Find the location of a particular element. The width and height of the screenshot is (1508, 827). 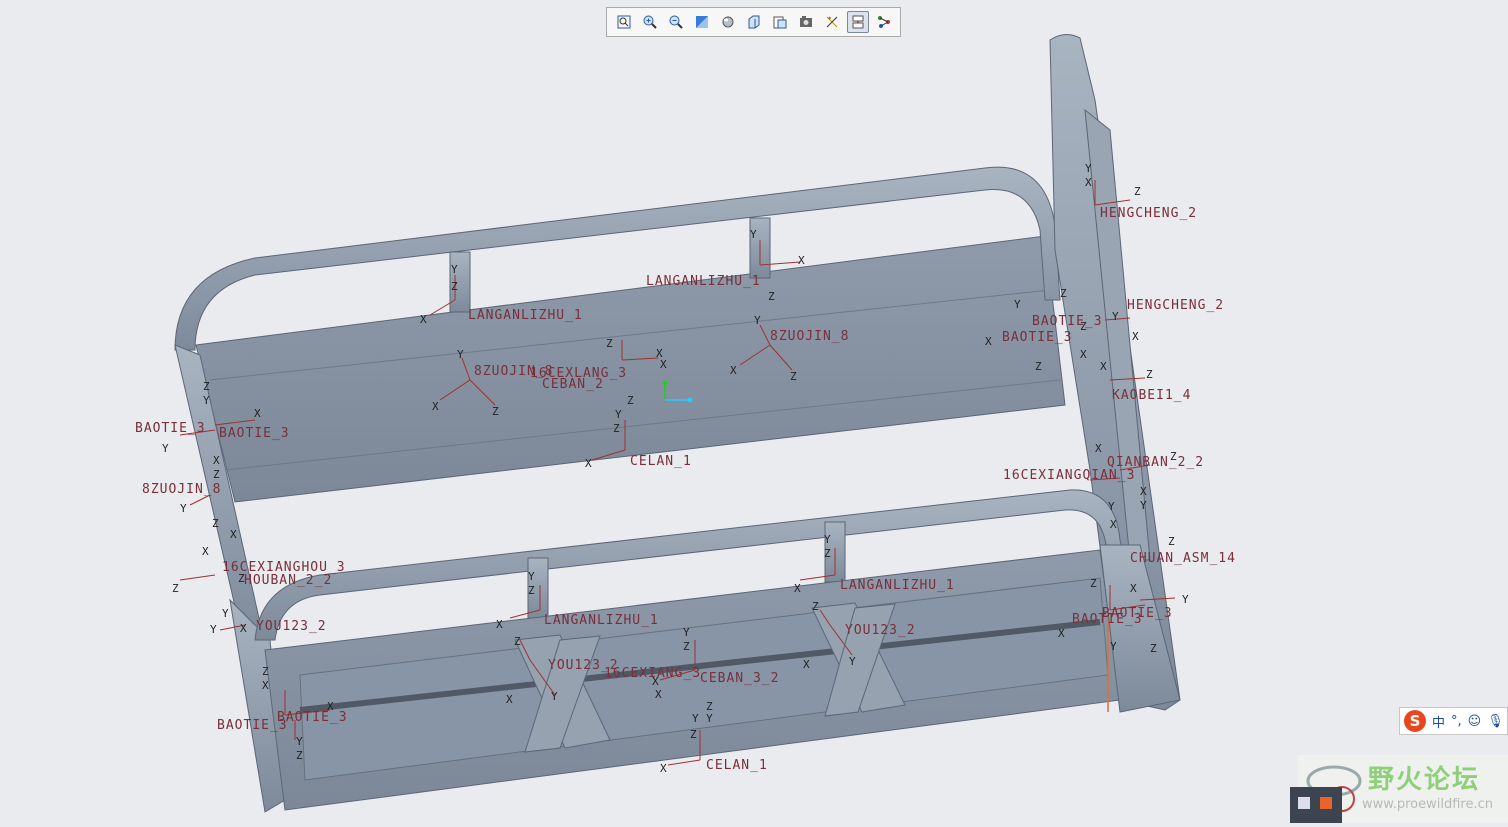

ime-punctuation: °, is located at coordinates (1456, 721).